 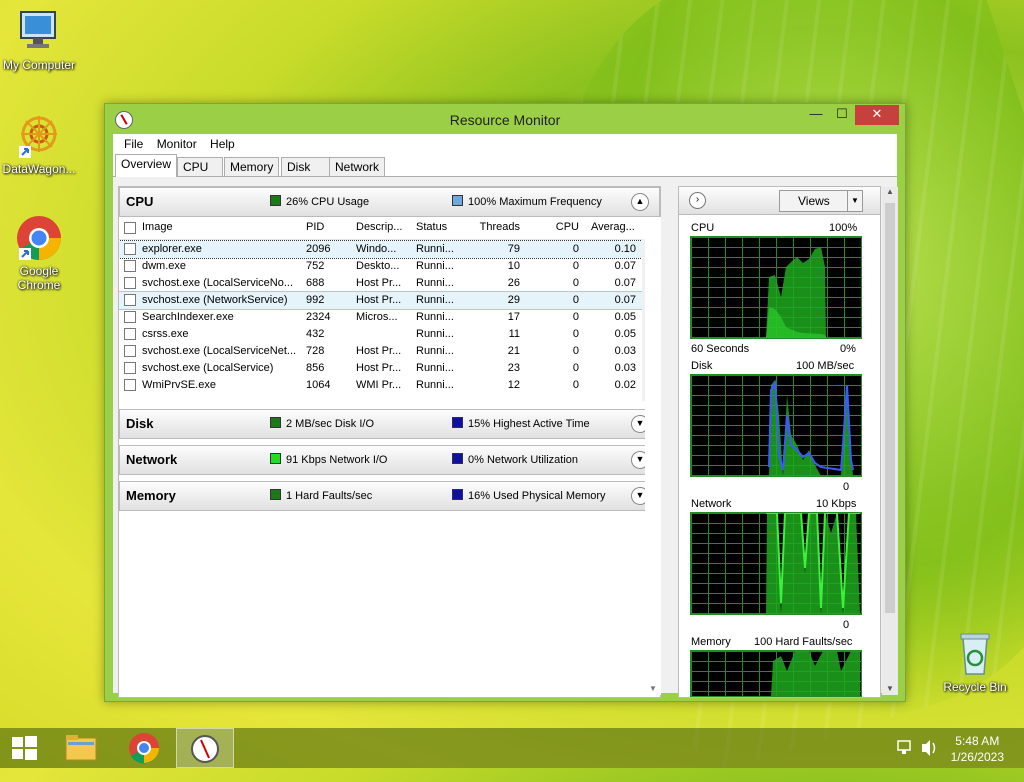 I want to click on graphs-pane-scrollbar: ▲ ▼, so click(x=890, y=441).